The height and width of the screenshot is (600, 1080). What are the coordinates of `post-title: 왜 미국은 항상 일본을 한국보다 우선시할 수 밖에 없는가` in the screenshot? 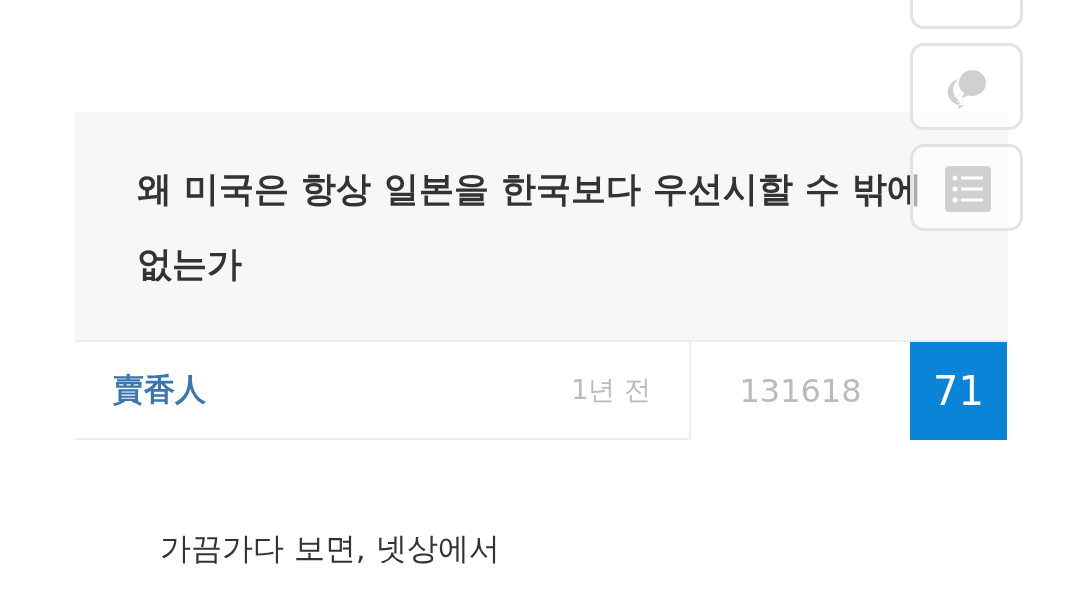 It's located at (530, 227).